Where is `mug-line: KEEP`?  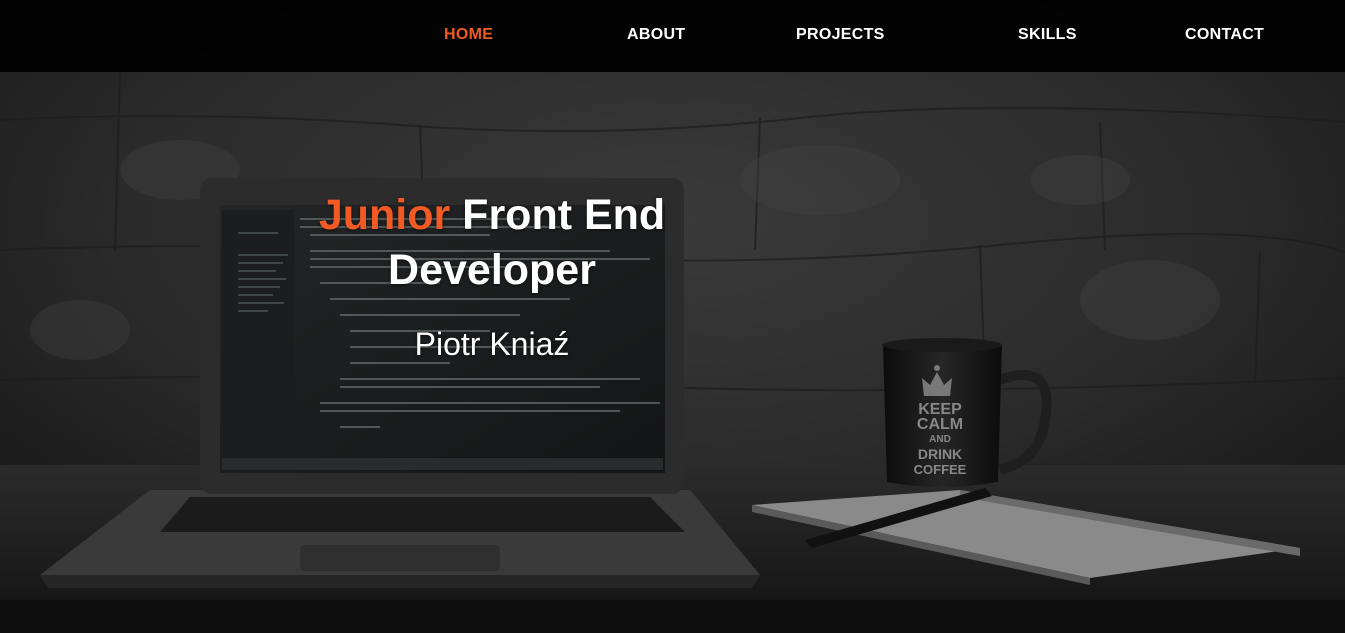
mug-line: KEEP is located at coordinates (940, 409).